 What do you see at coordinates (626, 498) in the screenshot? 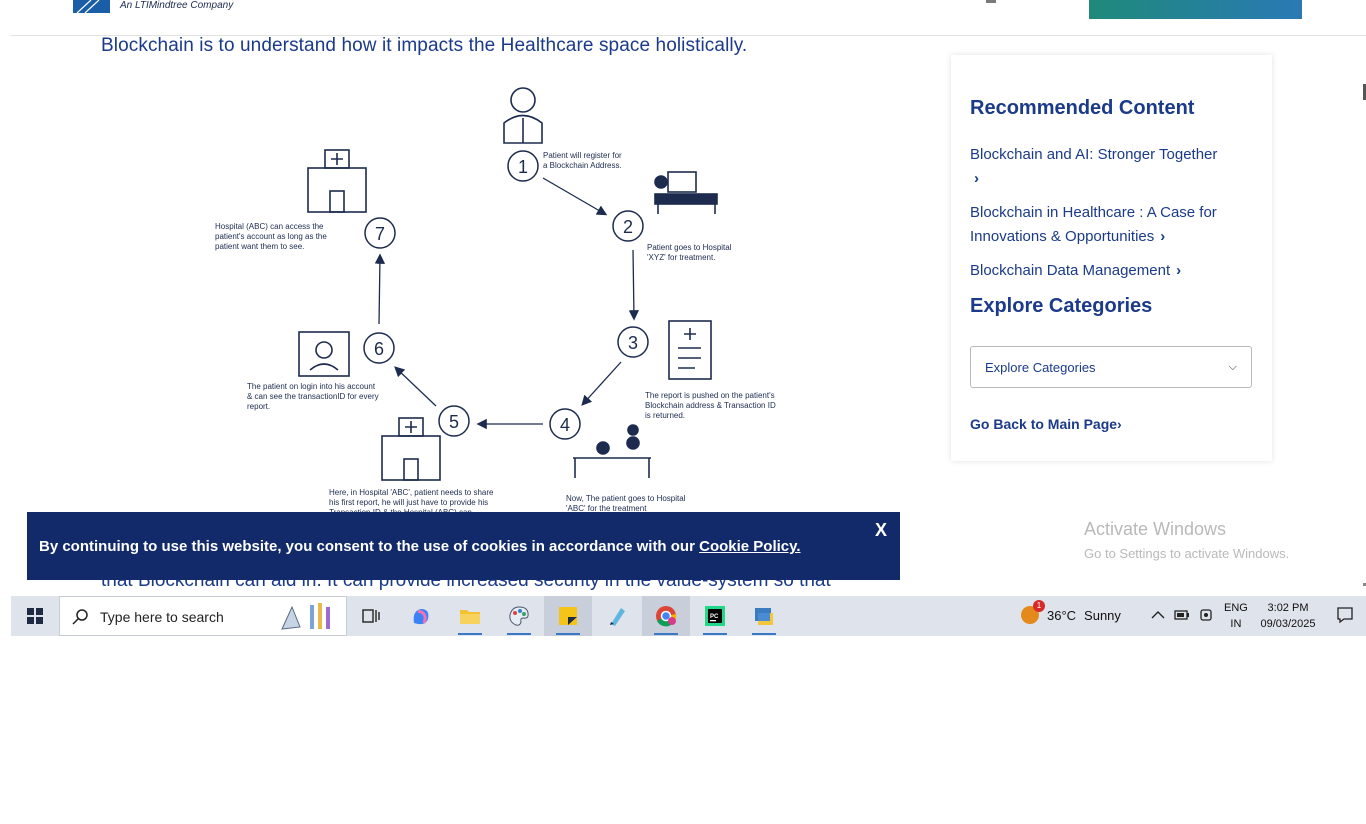
I see `caption-line: Now, The patient goes to Hospital` at bounding box center [626, 498].